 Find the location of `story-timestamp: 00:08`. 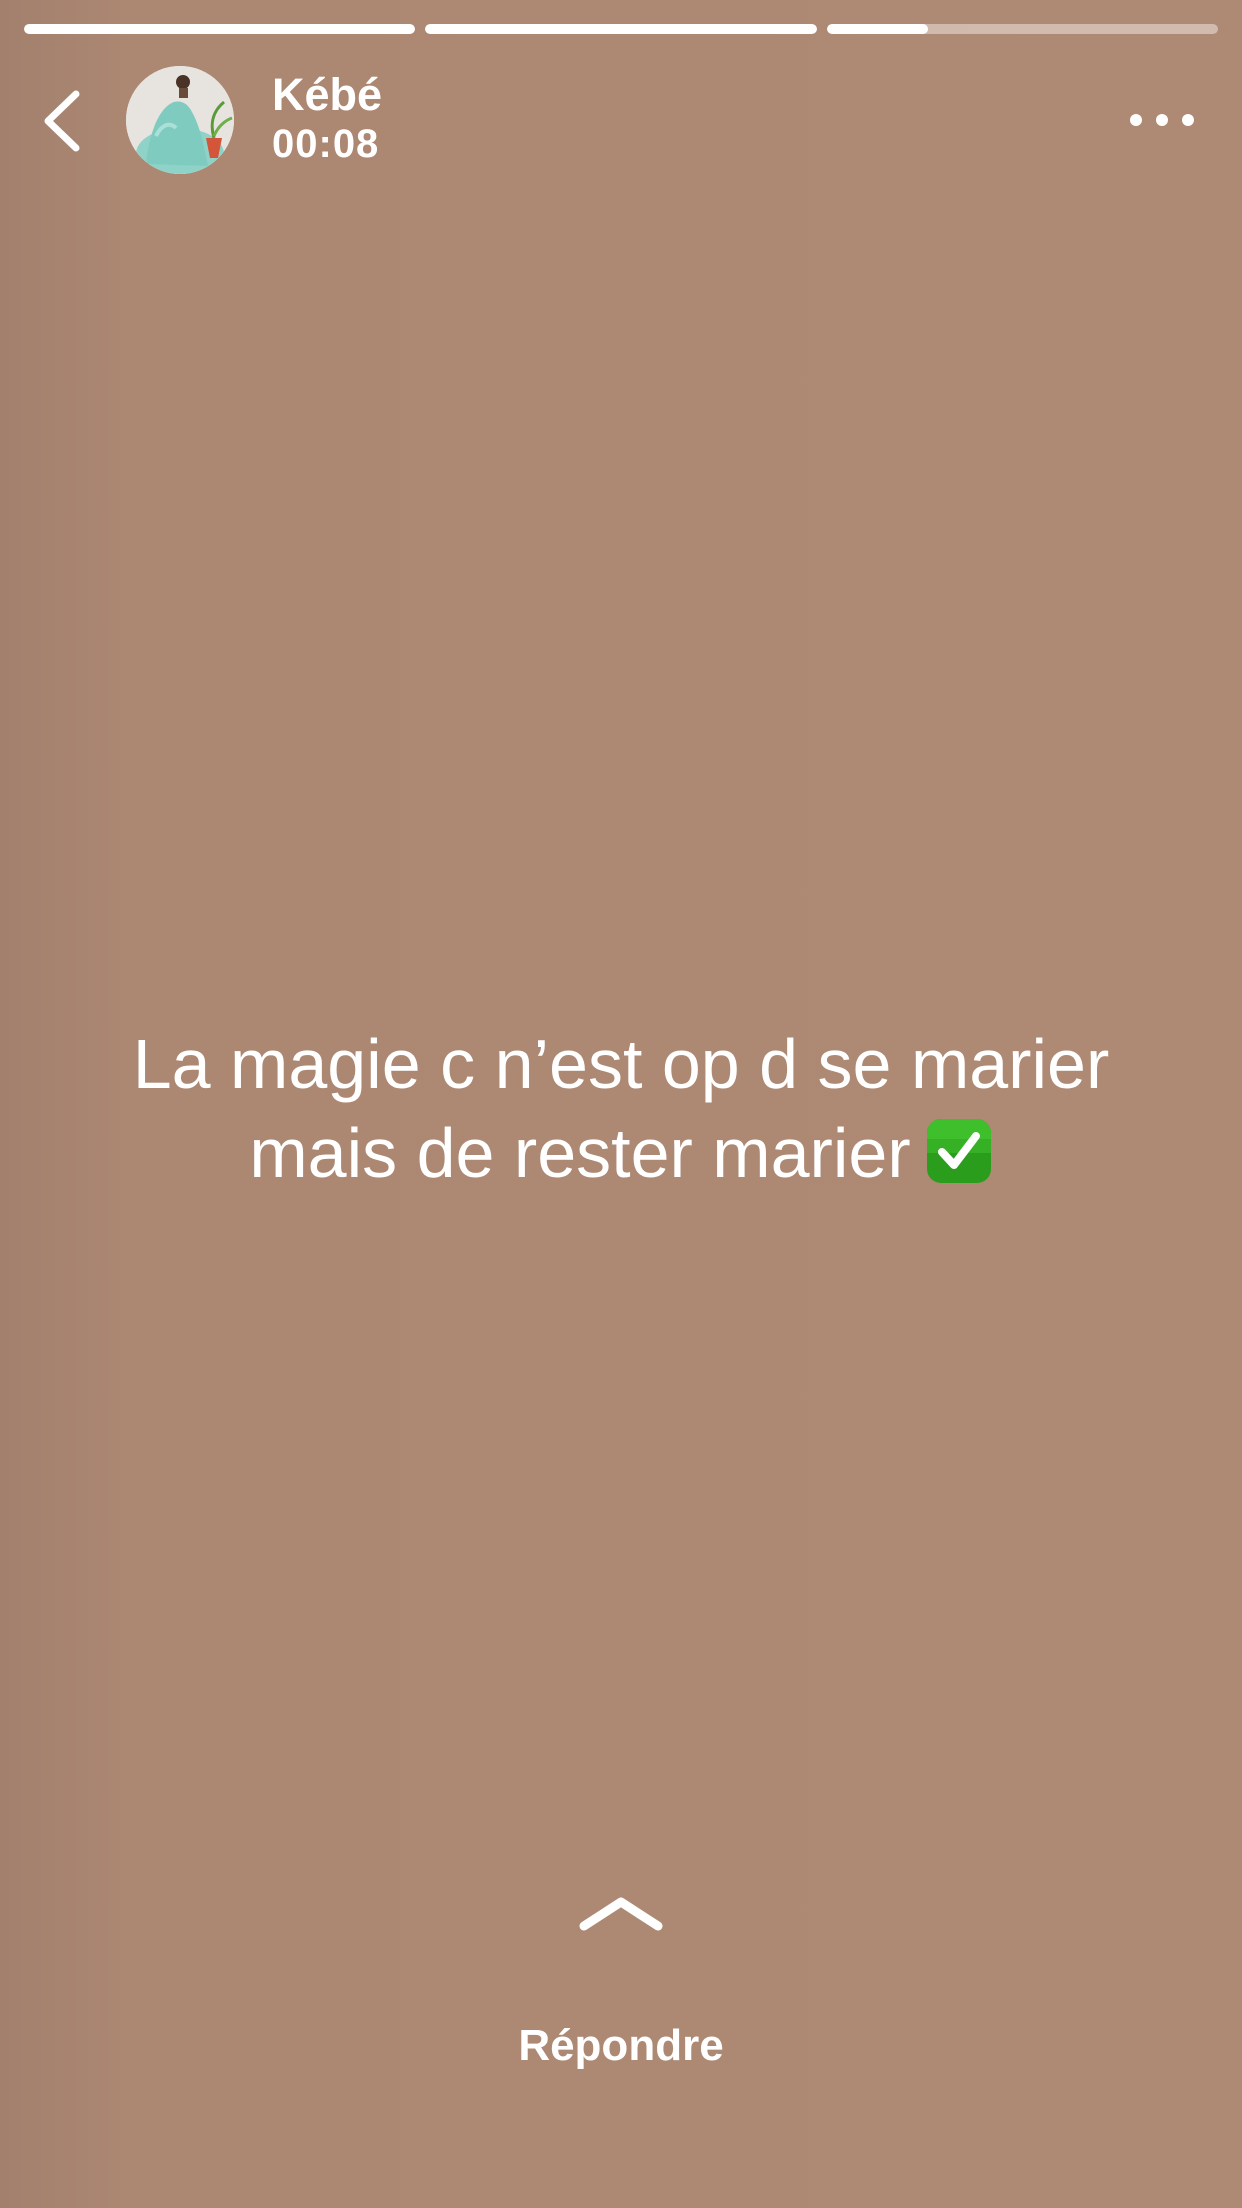

story-timestamp: 00:08 is located at coordinates (326, 144).